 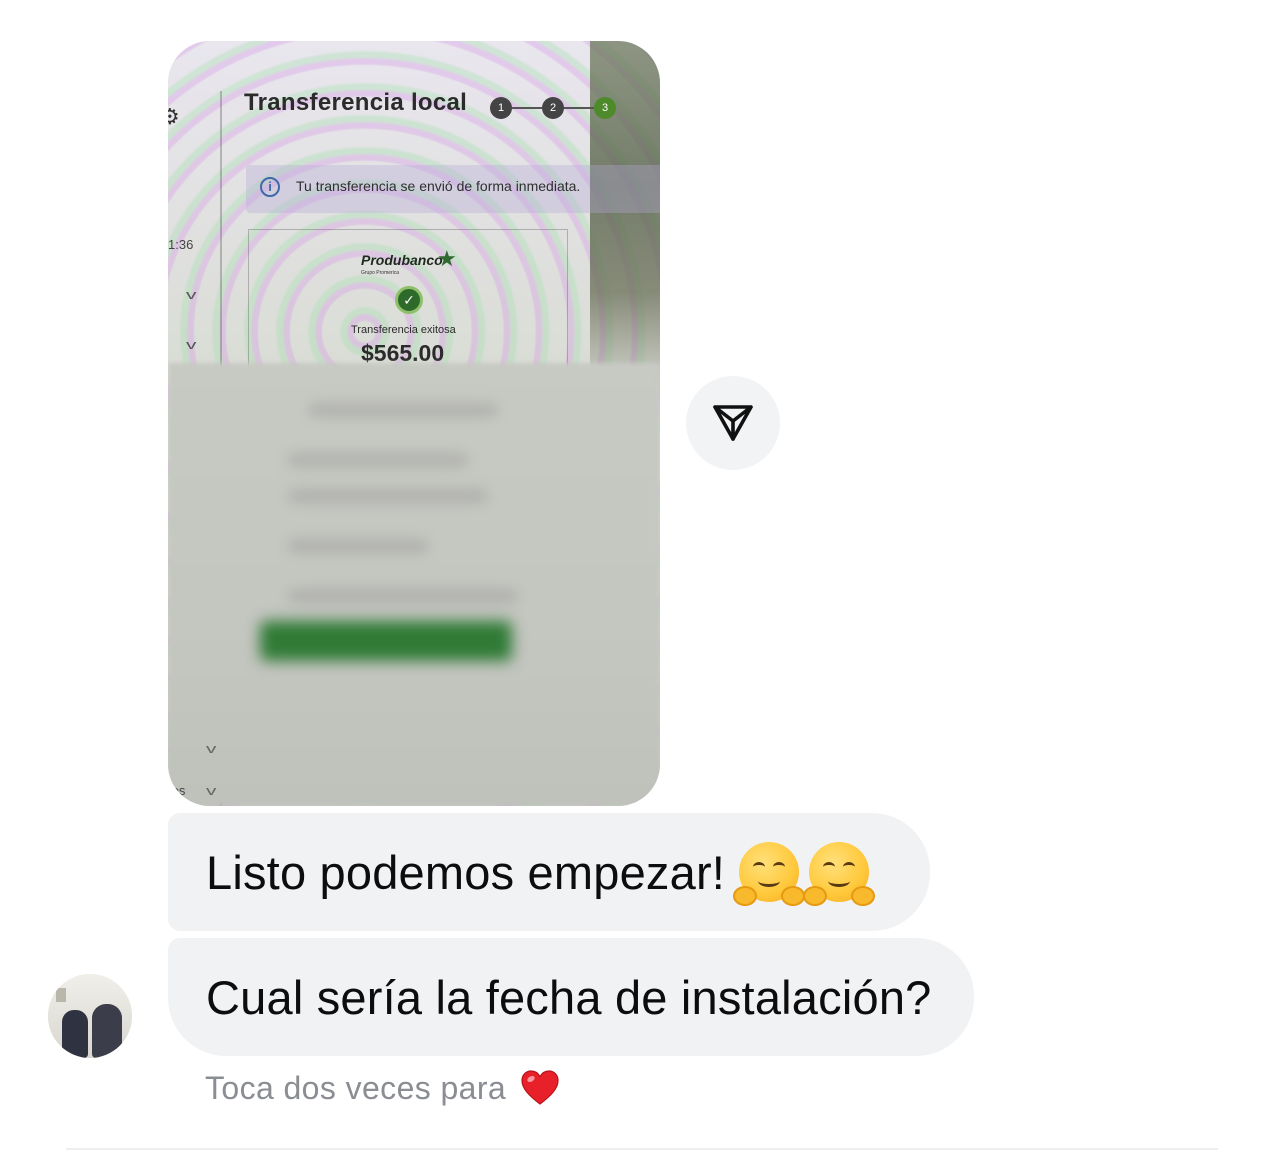 I want to click on share-button, so click(x=733, y=423).